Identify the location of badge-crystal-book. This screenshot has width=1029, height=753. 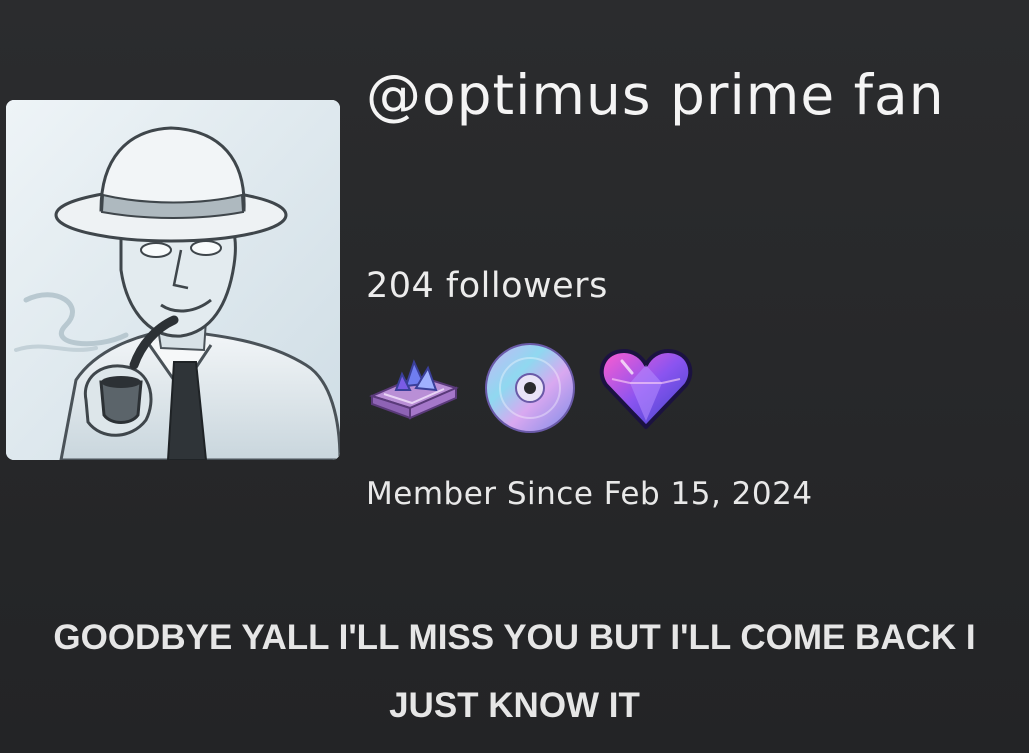
(414, 388).